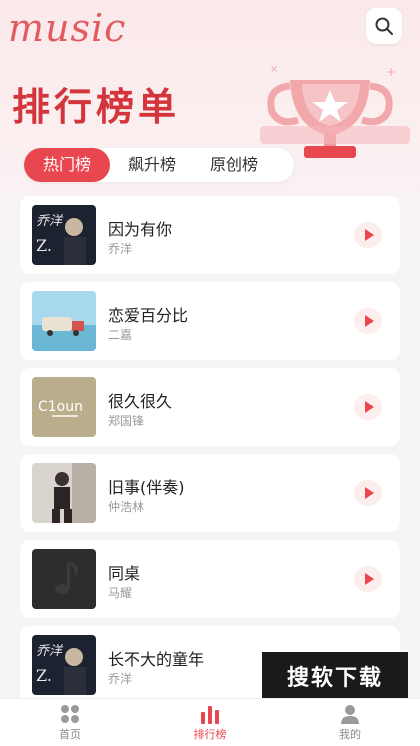 This screenshot has width=420, height=746. What do you see at coordinates (350, 734) in the screenshot?
I see `nav-label: 我的` at bounding box center [350, 734].